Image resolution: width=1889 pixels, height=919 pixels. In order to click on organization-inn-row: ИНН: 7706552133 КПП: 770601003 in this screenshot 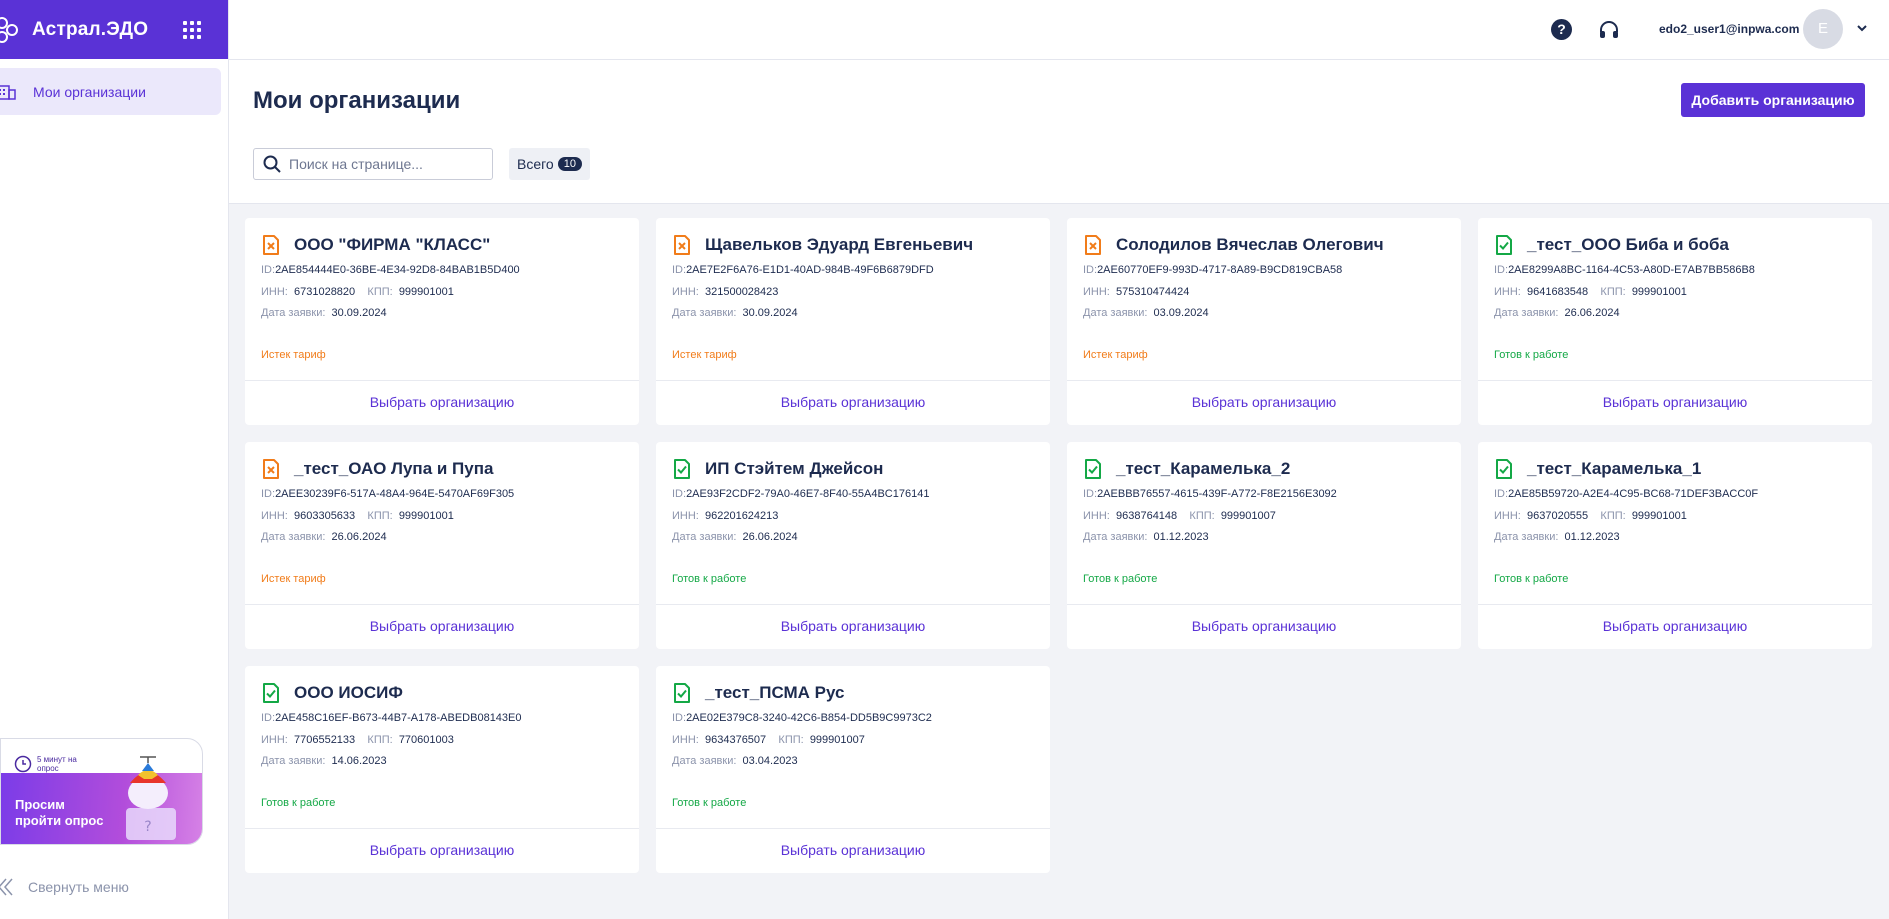, I will do `click(357, 740)`.